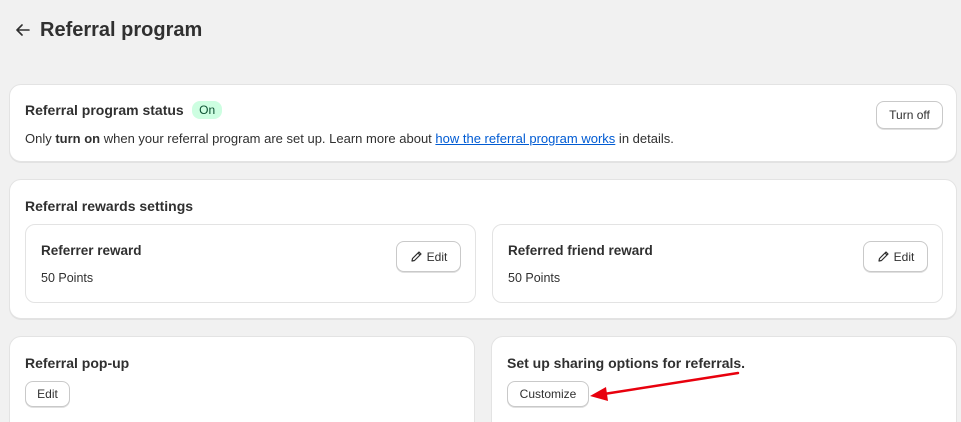  Describe the element at coordinates (91, 250) in the screenshot. I see `referrer-reward-title: Referrer reward` at that location.